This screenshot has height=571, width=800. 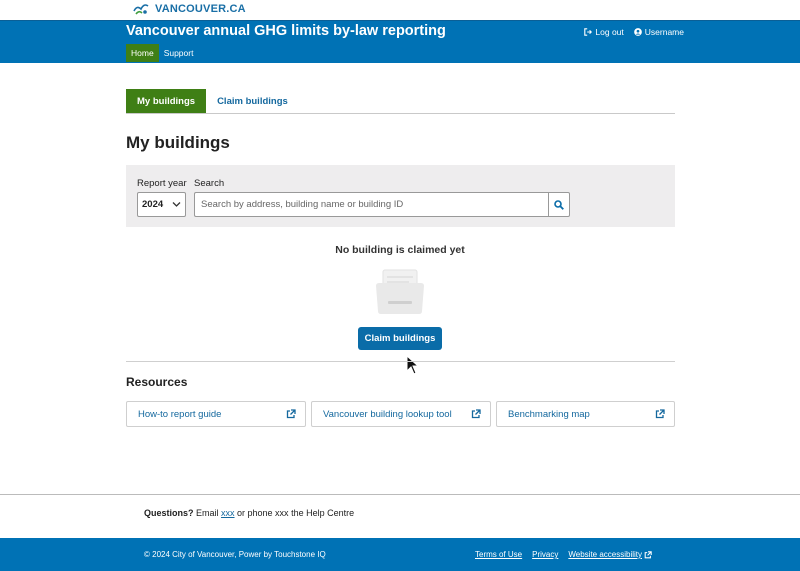 What do you see at coordinates (400, 291) in the screenshot?
I see `empty-folder-icon` at bounding box center [400, 291].